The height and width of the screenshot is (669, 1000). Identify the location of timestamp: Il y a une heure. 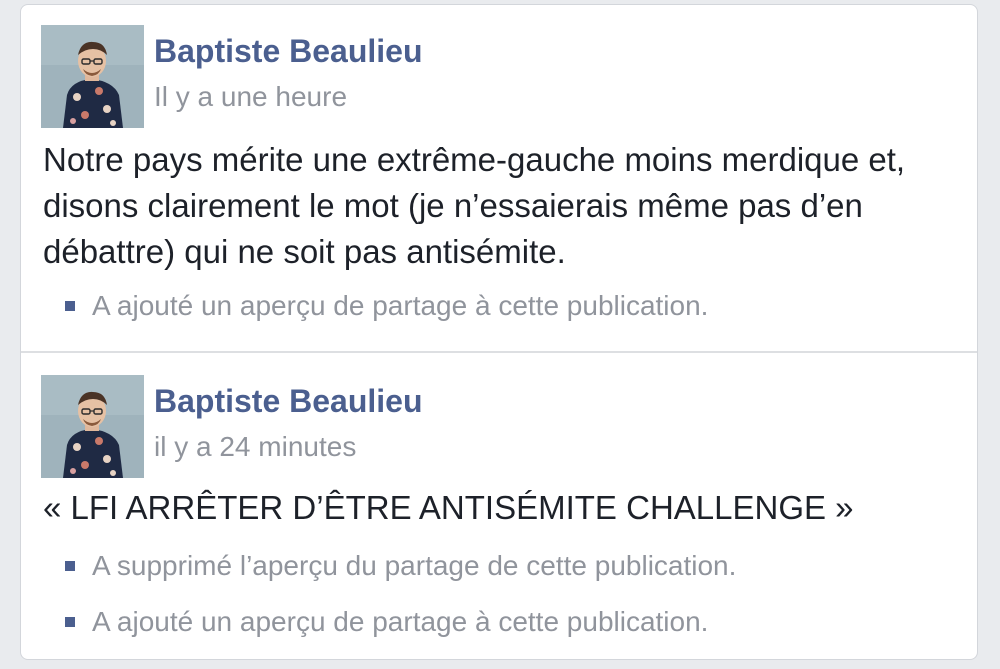
(250, 97).